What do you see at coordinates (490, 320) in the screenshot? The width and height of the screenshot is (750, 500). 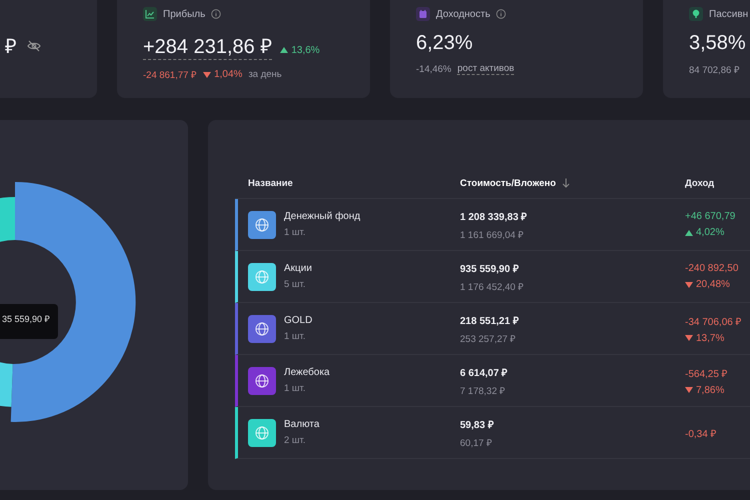 I see `asset-value: 218 551,21 ₽` at bounding box center [490, 320].